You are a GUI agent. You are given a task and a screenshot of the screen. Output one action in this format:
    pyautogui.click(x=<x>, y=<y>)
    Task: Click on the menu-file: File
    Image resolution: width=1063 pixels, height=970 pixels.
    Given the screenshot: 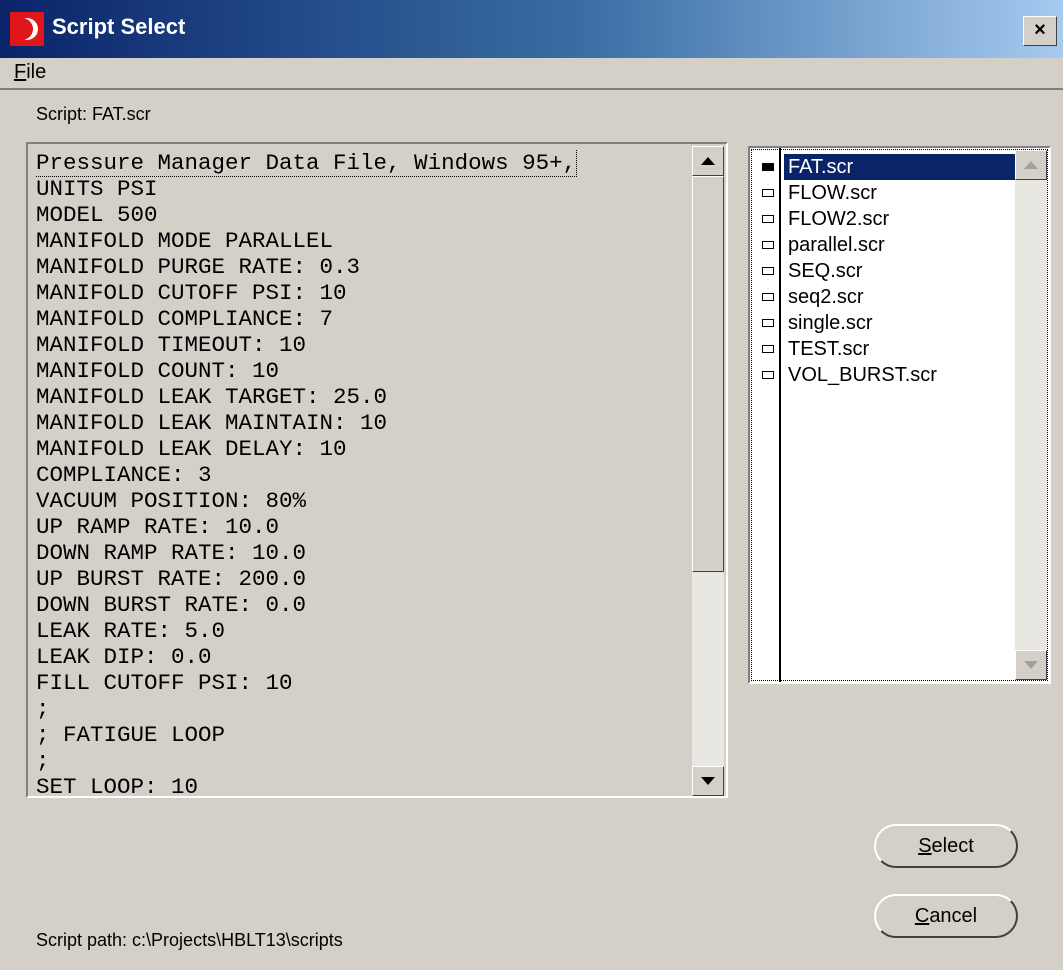 What is the action you would take?
    pyautogui.click(x=30, y=72)
    